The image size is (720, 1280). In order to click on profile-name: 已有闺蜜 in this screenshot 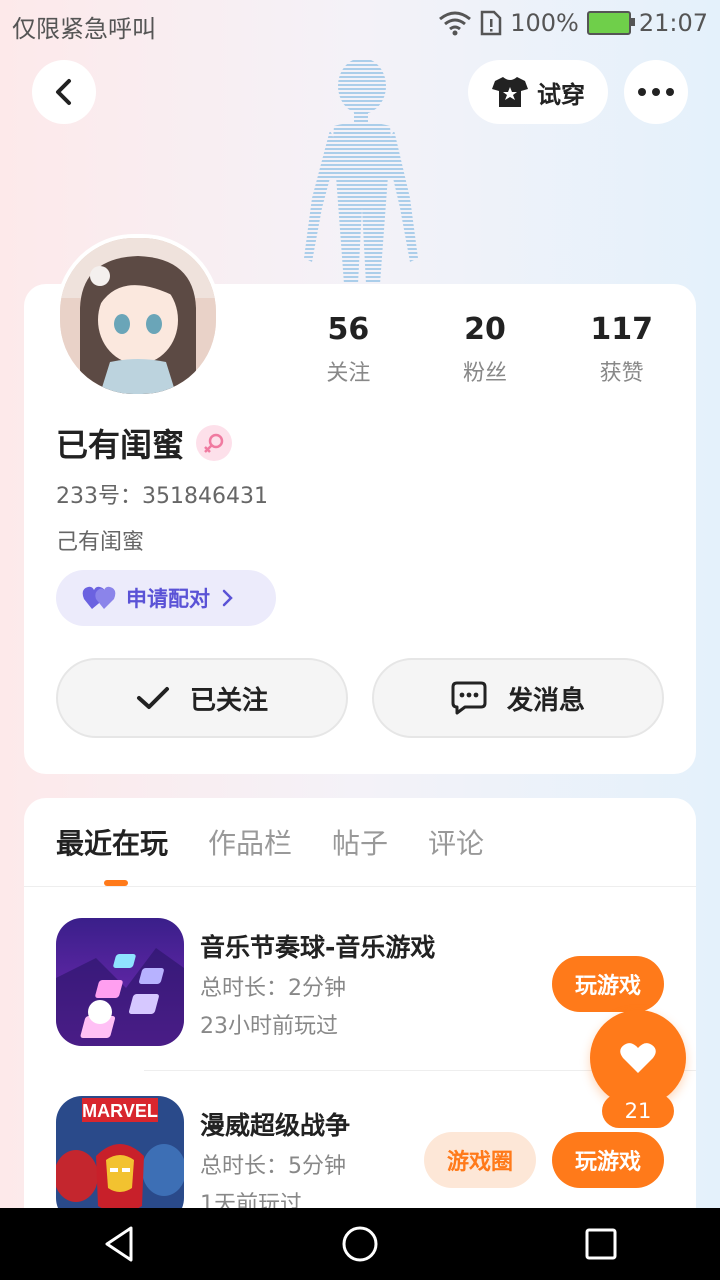, I will do `click(120, 445)`.